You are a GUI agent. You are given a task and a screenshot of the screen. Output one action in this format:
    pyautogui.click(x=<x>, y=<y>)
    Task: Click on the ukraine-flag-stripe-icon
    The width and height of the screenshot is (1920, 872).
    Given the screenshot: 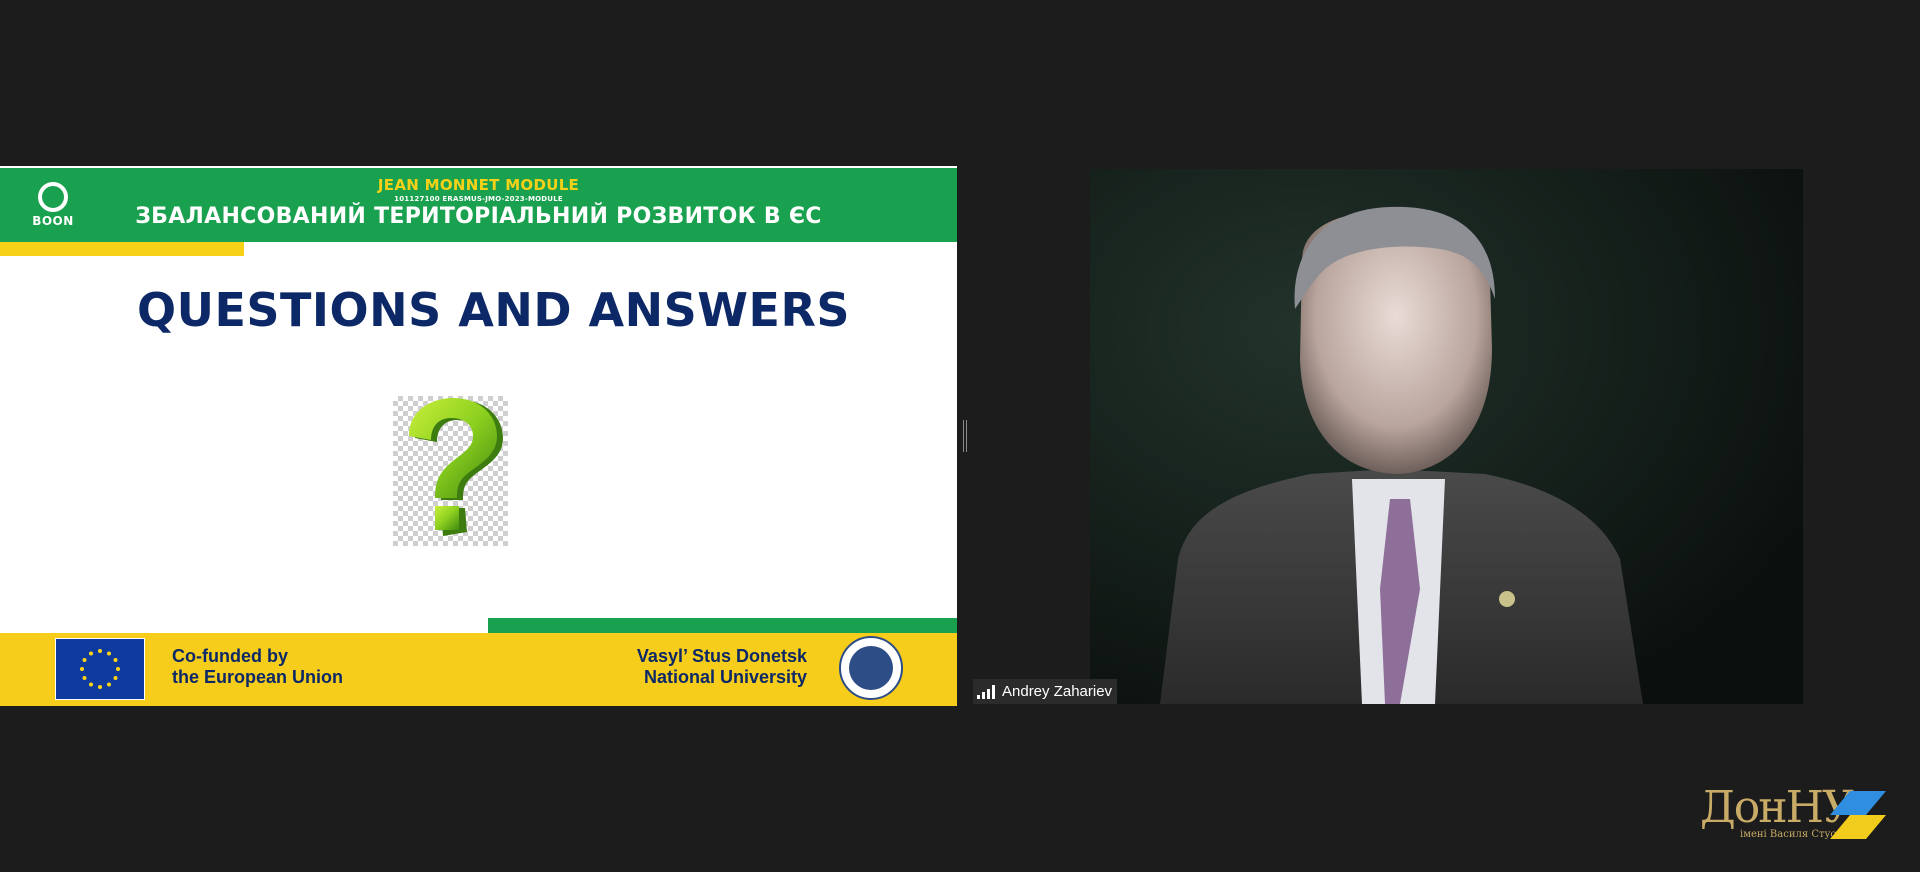 What is the action you would take?
    pyautogui.click(x=1858, y=815)
    